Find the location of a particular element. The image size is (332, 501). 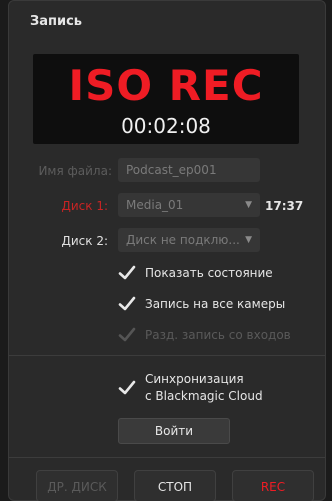

login-button: Войти is located at coordinates (174, 431).